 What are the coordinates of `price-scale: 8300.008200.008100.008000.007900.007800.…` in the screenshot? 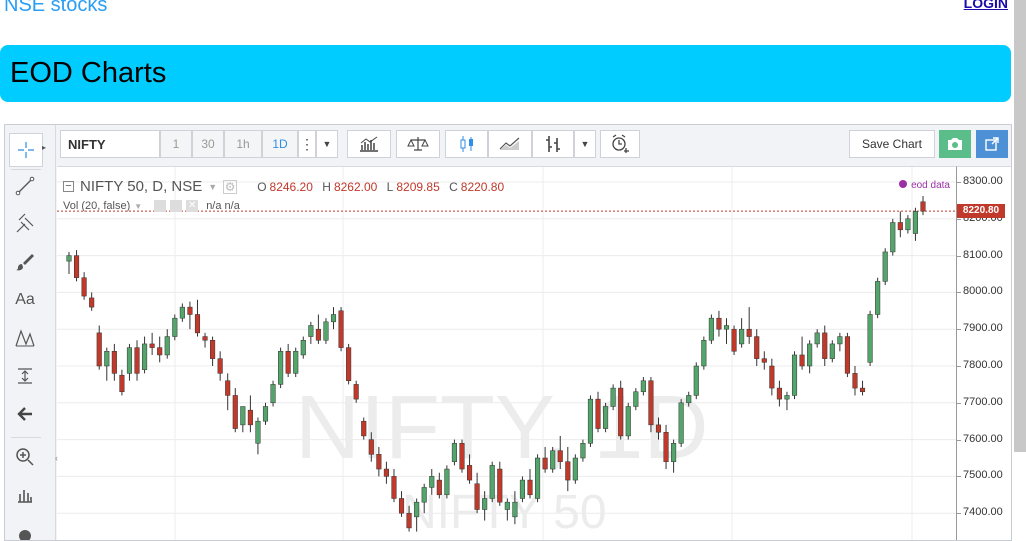 It's located at (983, 353).